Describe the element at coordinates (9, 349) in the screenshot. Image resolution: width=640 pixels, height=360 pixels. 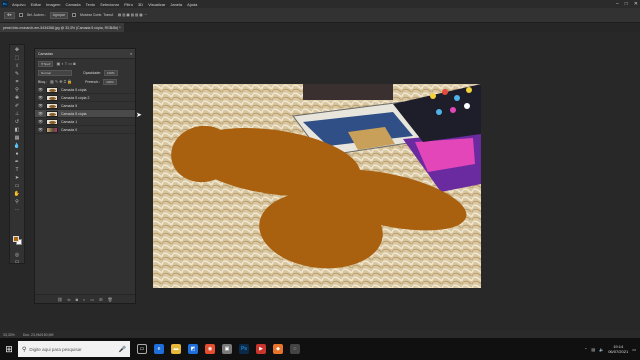
I see `windows-start-icon: ⊞` at that location.